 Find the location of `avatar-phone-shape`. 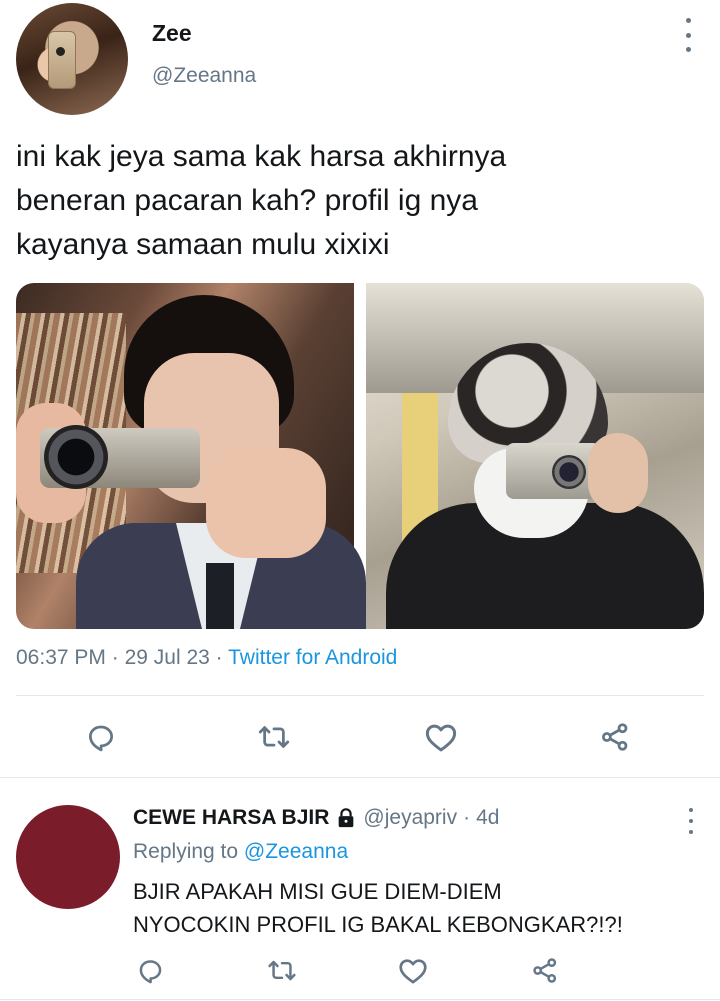

avatar-phone-shape is located at coordinates (62, 60).